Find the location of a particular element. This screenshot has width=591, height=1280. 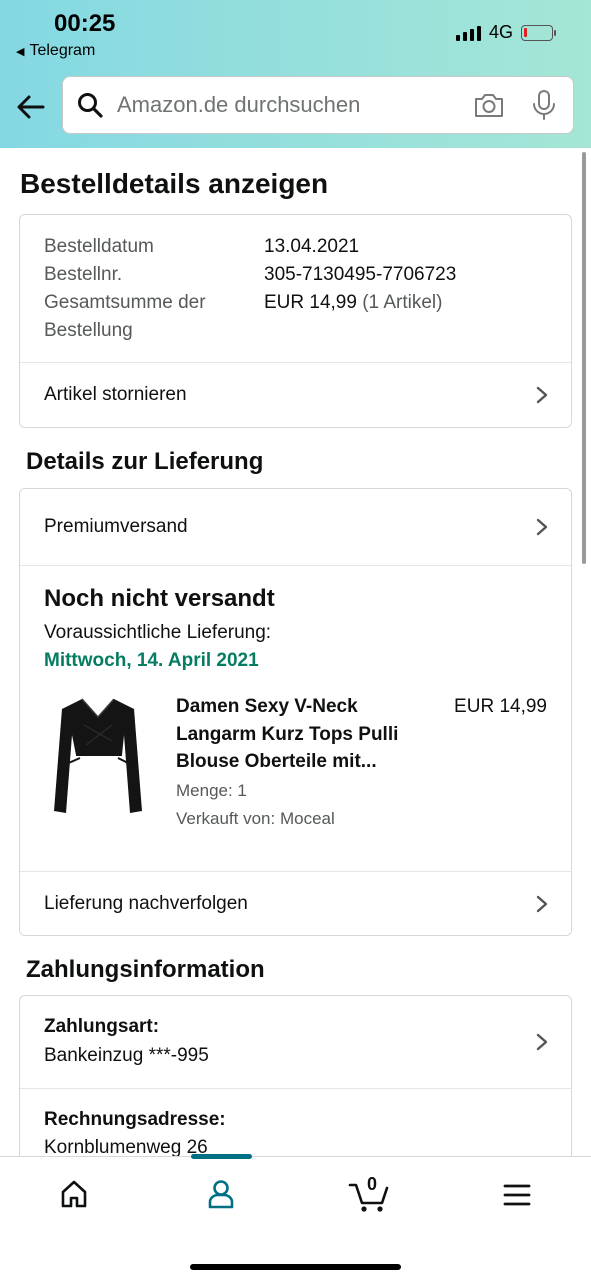

bottom-navigation: 0 is located at coordinates (295, 1217).